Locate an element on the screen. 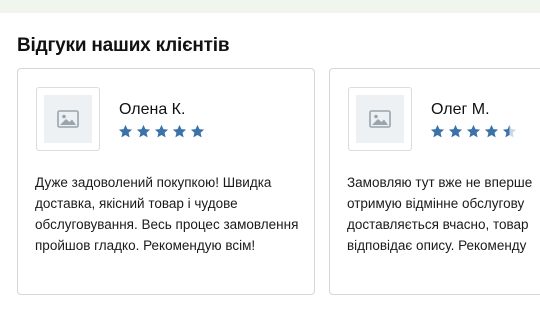  reviewer-name: Олег М. is located at coordinates (460, 109).